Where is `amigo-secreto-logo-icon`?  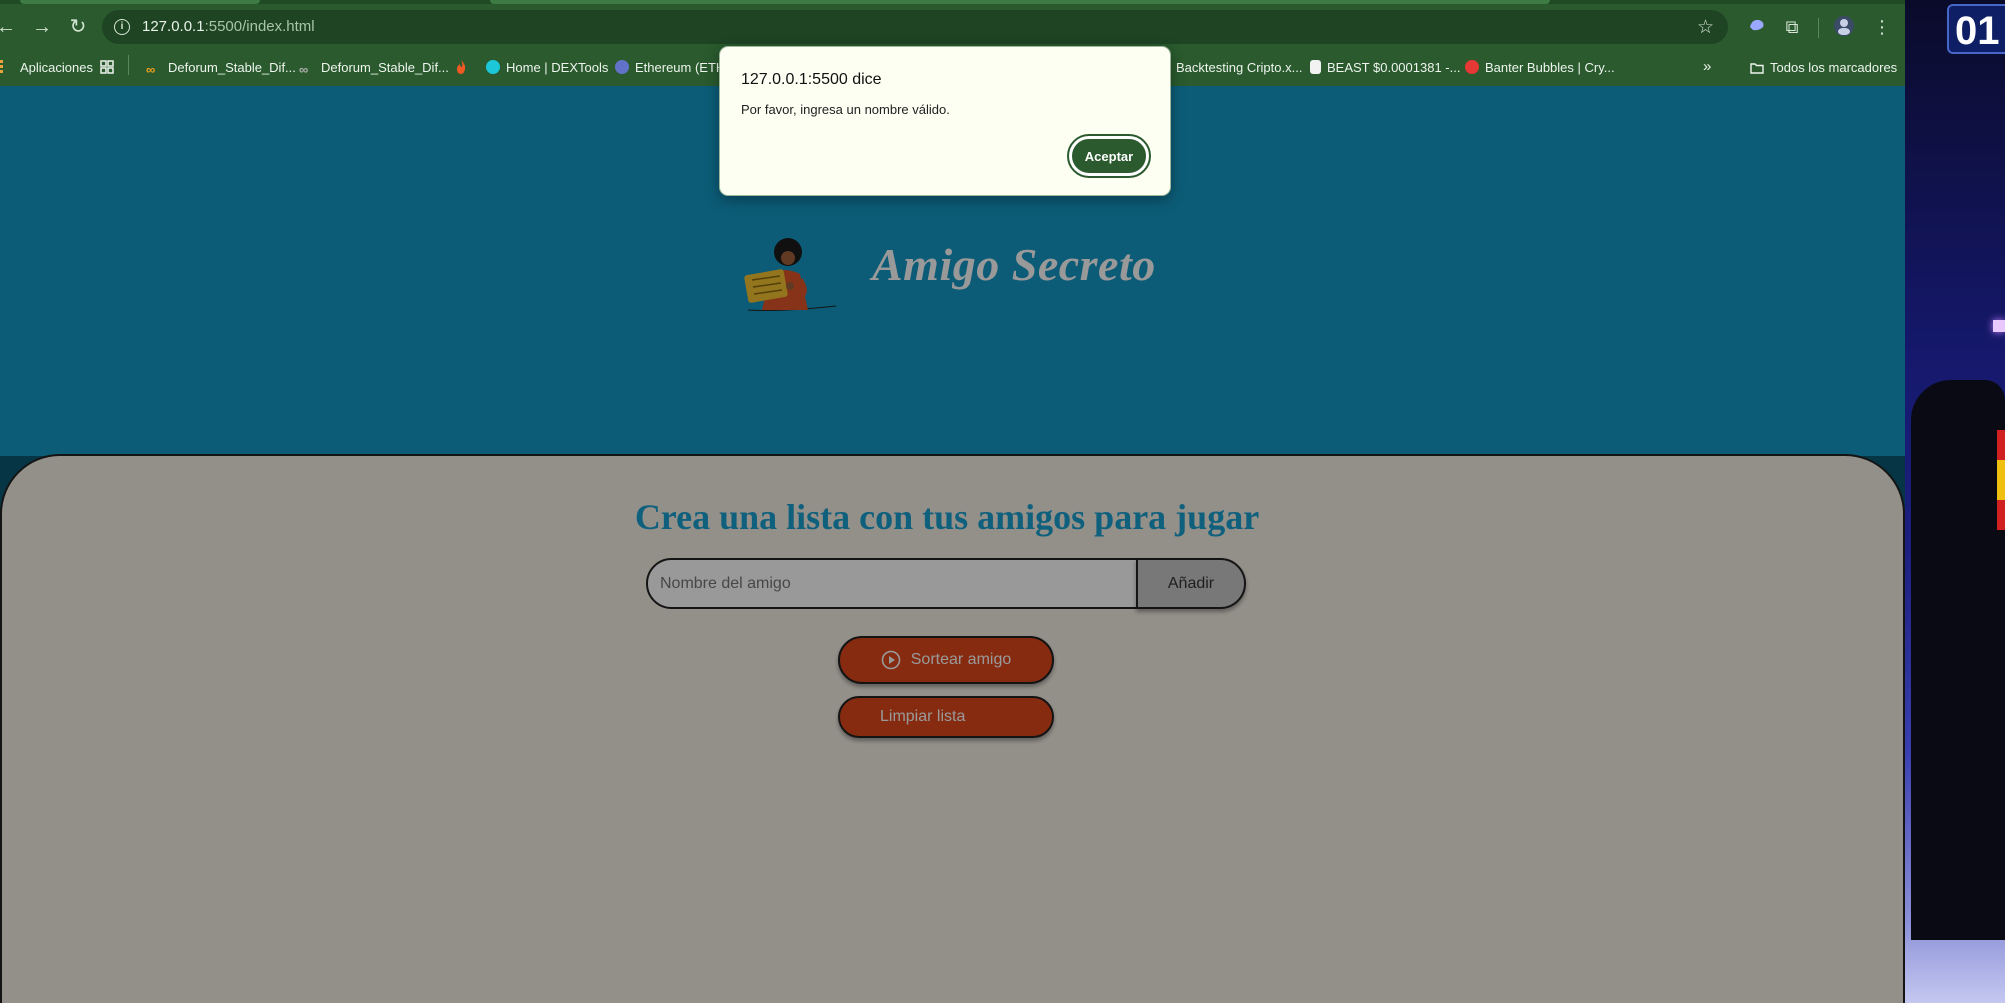 amigo-secreto-logo-icon is located at coordinates (788, 274).